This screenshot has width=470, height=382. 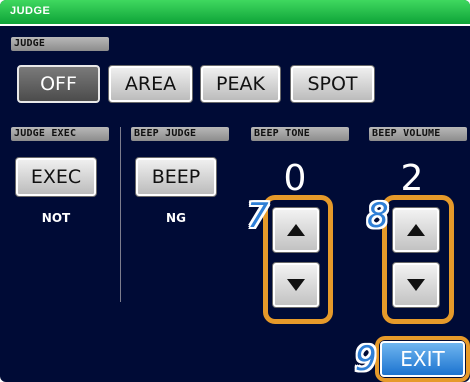 What do you see at coordinates (412, 178) in the screenshot?
I see `beep-volume-value: 2` at bounding box center [412, 178].